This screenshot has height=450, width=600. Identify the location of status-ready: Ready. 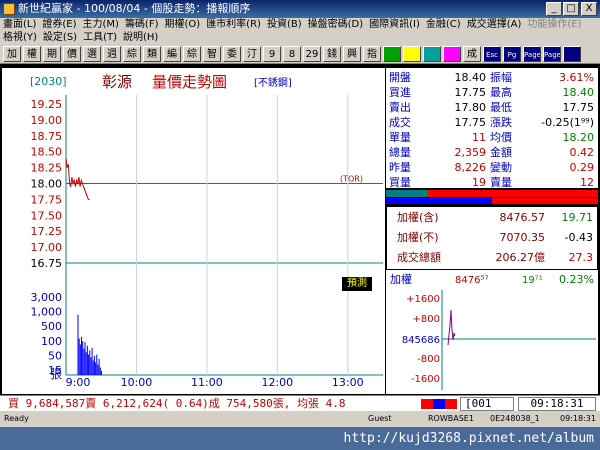
(16, 418).